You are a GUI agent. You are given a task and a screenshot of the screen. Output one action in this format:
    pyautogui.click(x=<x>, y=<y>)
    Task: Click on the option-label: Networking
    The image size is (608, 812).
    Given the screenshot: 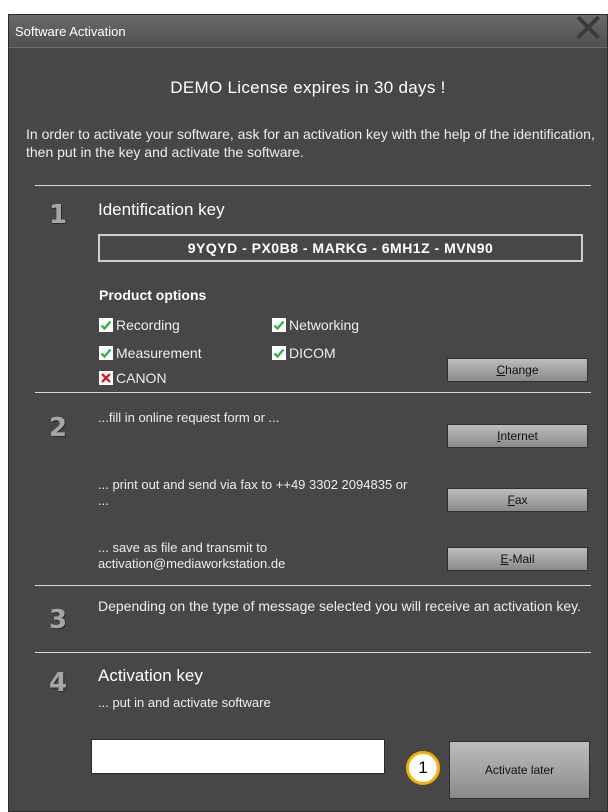 What is the action you would take?
    pyautogui.click(x=324, y=325)
    